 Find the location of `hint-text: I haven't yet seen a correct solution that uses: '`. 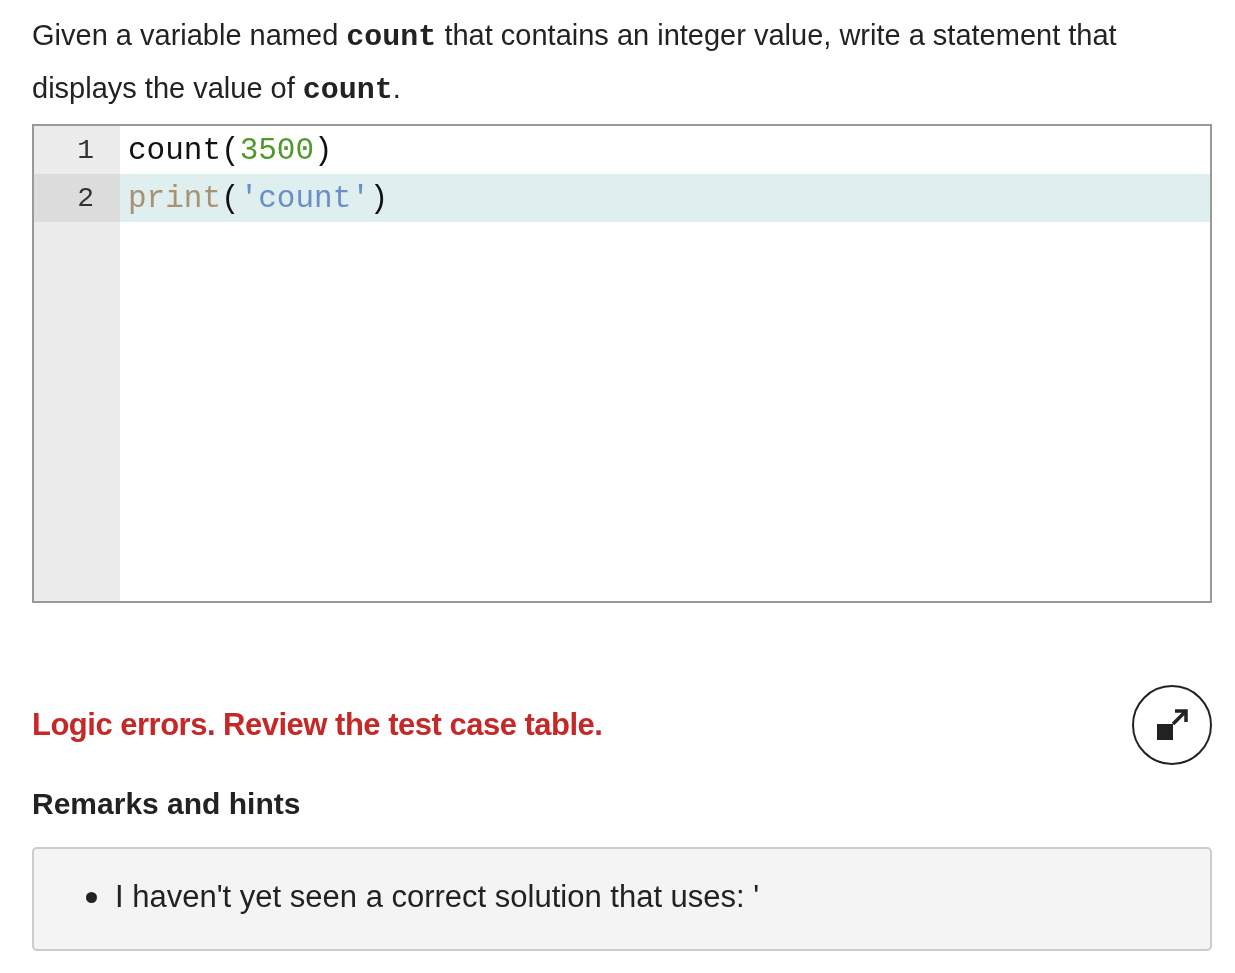

hint-text: I haven't yet seen a correct solution that uses: ' is located at coordinates (437, 897).